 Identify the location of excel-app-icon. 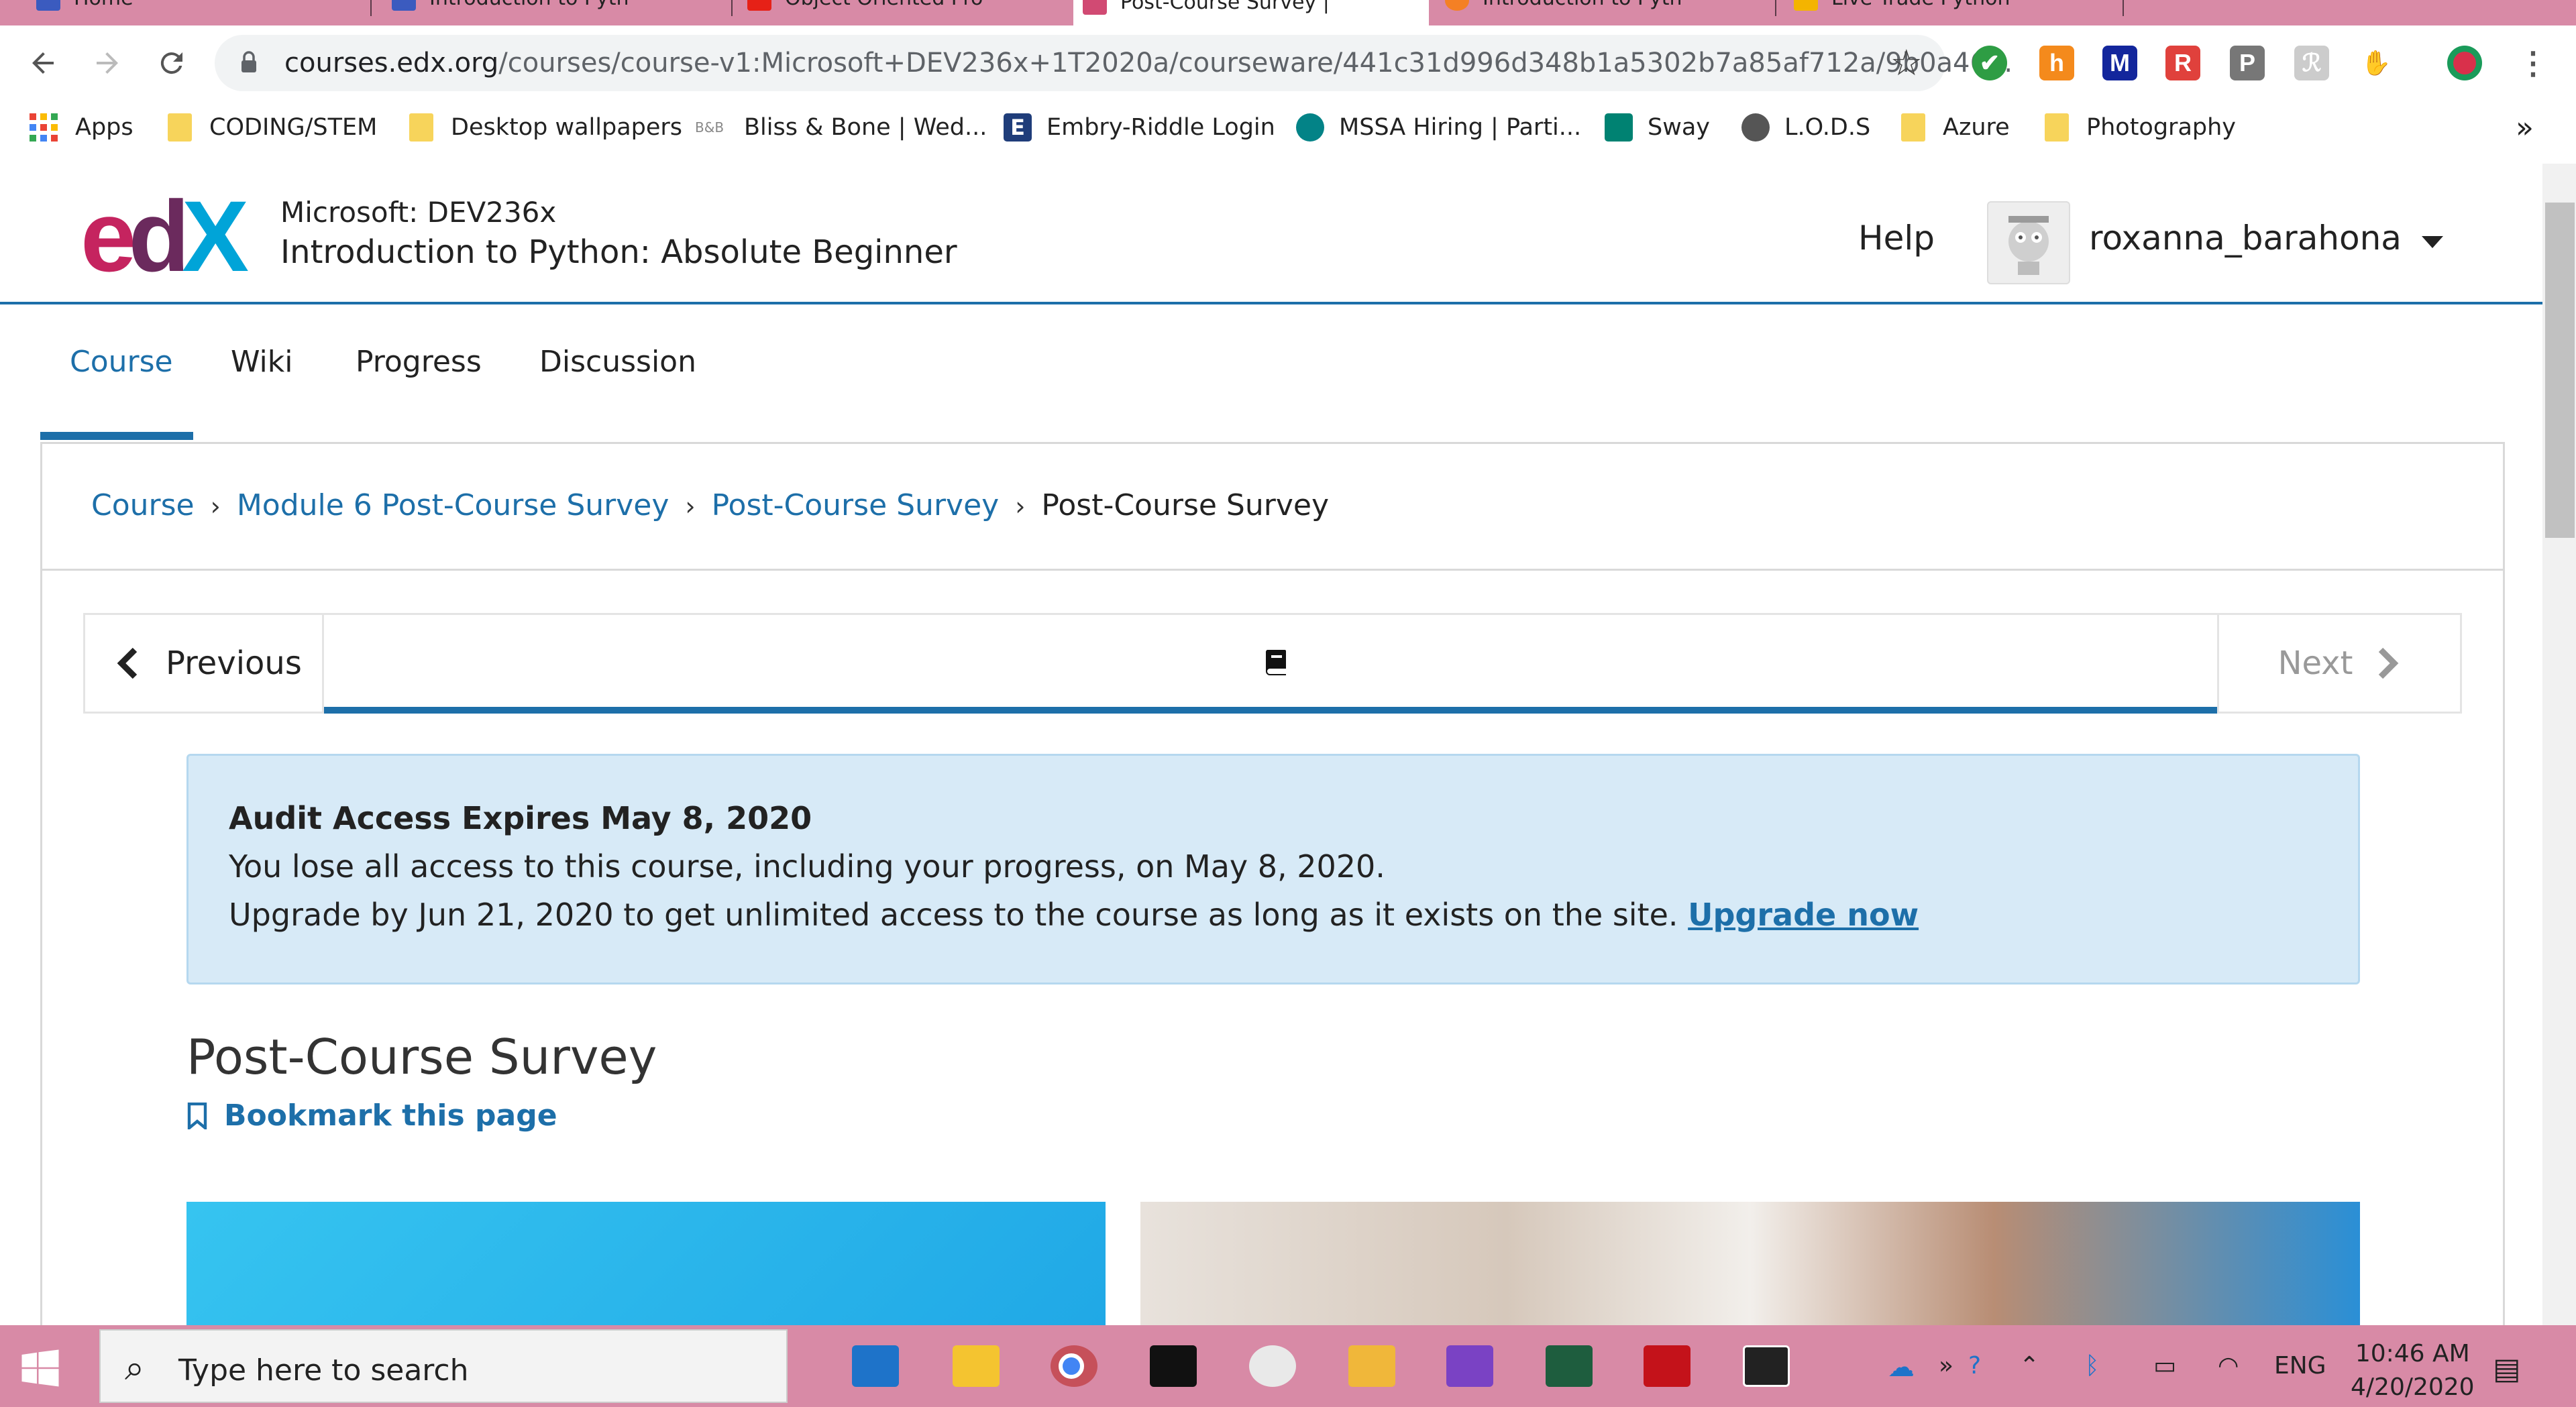
(1569, 1366).